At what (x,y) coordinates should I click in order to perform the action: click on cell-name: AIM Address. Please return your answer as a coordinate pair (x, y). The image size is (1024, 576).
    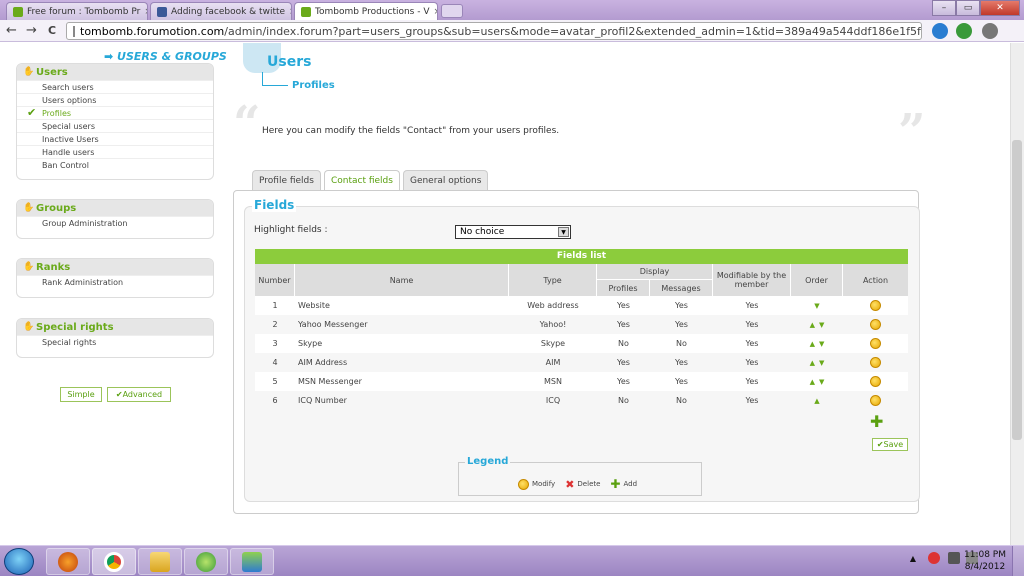
    Looking at the image, I should click on (323, 362).